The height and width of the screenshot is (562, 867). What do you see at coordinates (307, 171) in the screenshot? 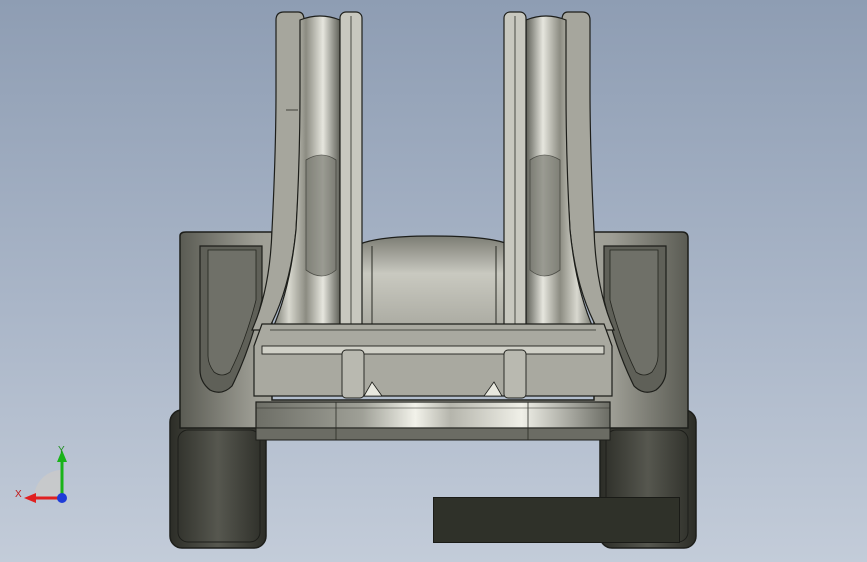
I see `left-arm` at bounding box center [307, 171].